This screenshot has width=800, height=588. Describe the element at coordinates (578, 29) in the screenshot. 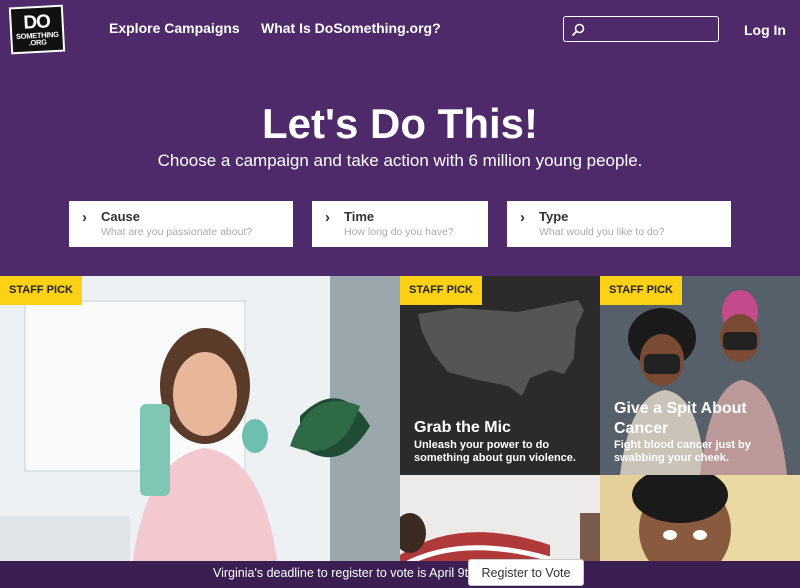

I see `search-icon` at that location.